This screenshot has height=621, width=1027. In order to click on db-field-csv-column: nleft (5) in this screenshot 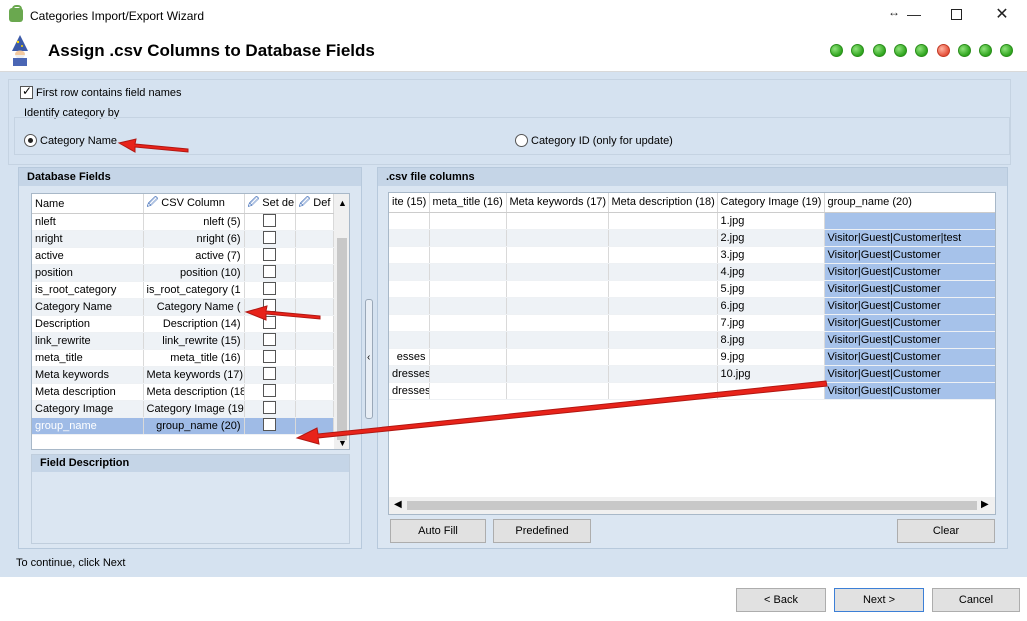, I will do `click(194, 222)`.